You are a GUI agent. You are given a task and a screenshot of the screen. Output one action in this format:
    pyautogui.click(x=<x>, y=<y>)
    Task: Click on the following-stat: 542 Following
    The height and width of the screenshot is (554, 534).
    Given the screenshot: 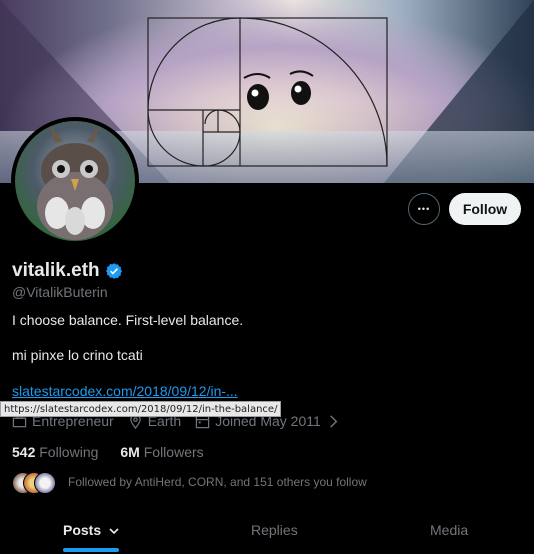 What is the action you would take?
    pyautogui.click(x=55, y=452)
    